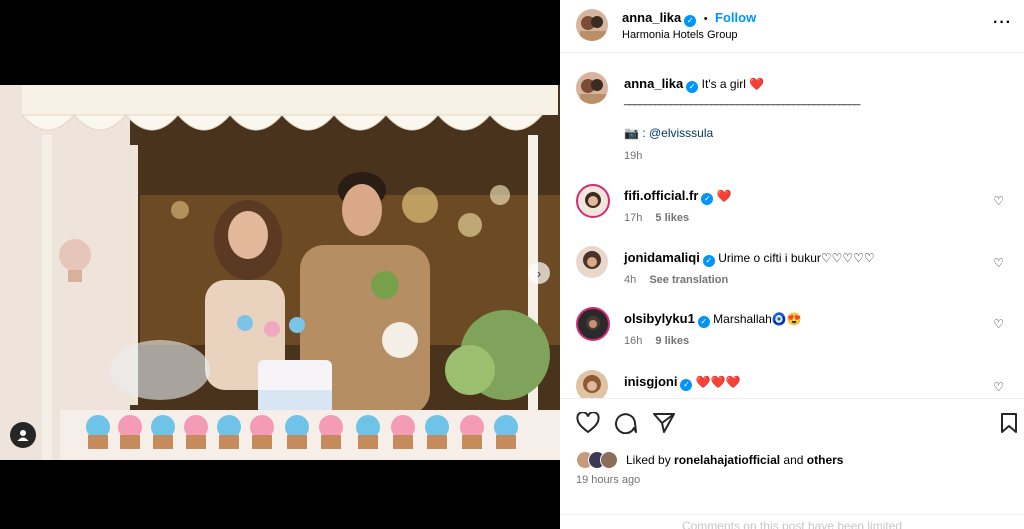 This screenshot has height=529, width=1024. What do you see at coordinates (792, 524) in the screenshot?
I see `comments-limited-notice: Comments on this post have been limited` at bounding box center [792, 524].